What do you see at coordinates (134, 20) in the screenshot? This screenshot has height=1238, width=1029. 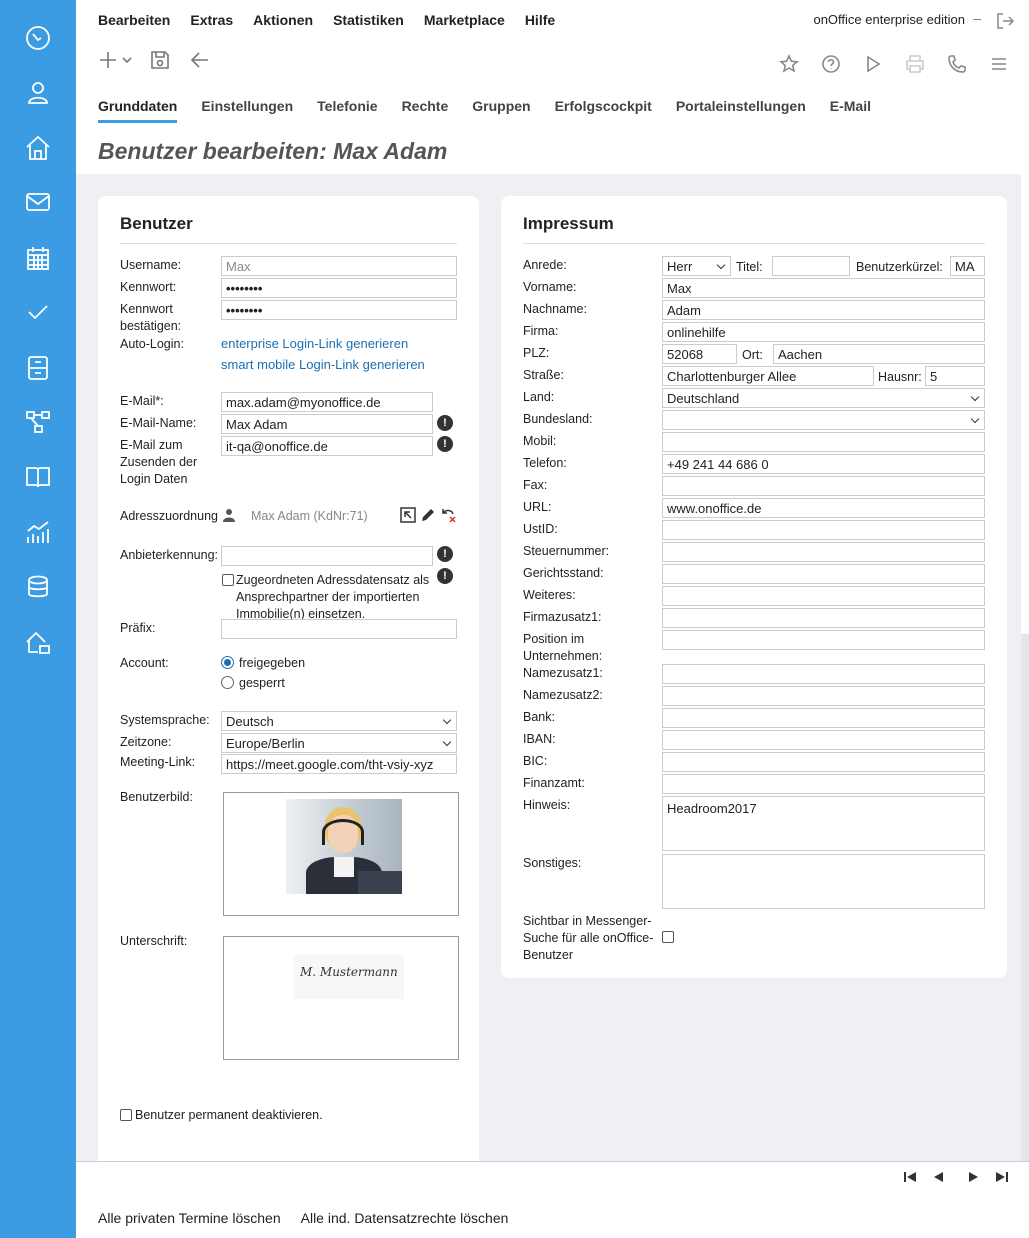 I see `menu-bearbeiten: Bearbeiten` at bounding box center [134, 20].